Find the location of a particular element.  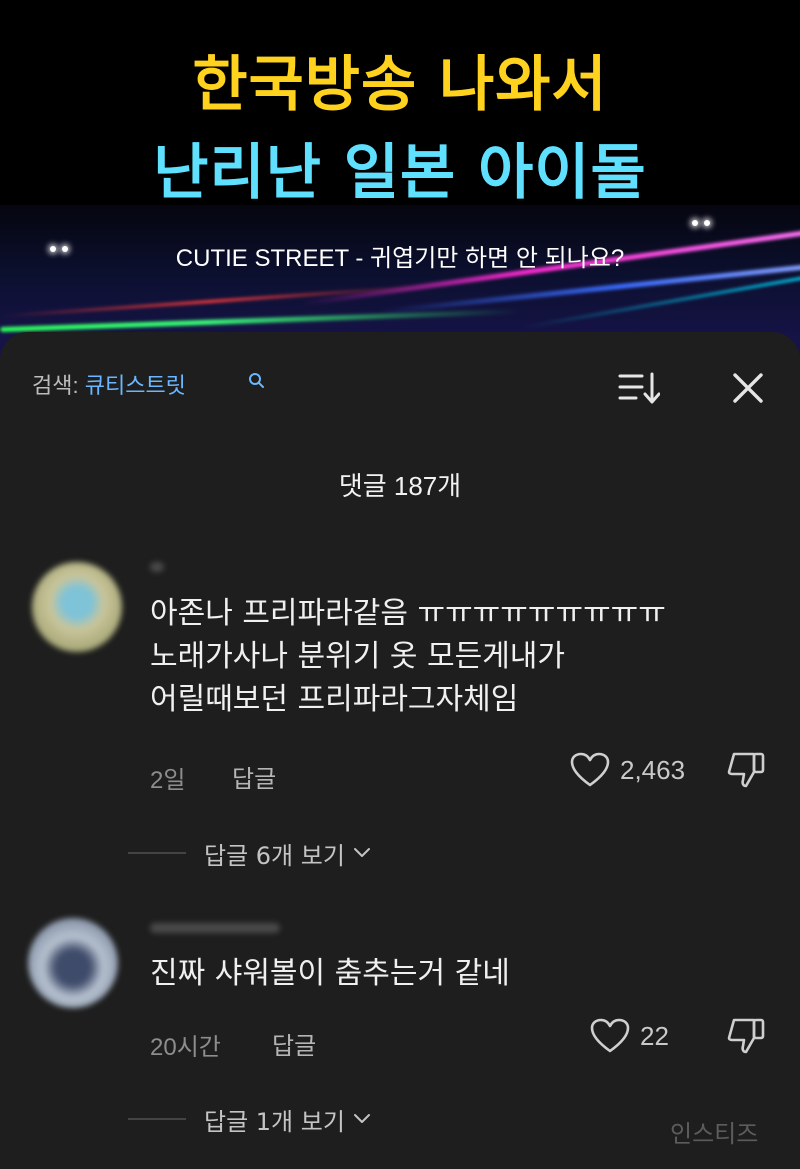

view-replies-label: 답글 1개 보기 is located at coordinates (274, 1121).